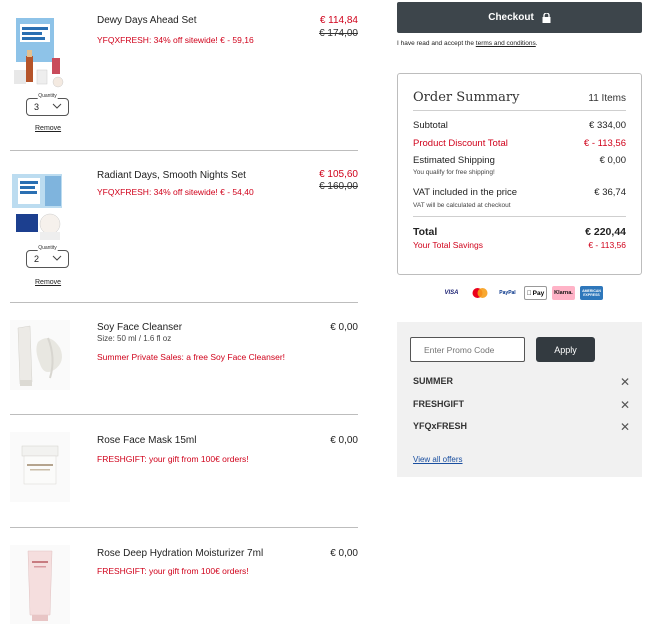 This screenshot has height=624, width=650. What do you see at coordinates (454, 160) in the screenshot?
I see `shipping-label: Estimated Shipping` at bounding box center [454, 160].